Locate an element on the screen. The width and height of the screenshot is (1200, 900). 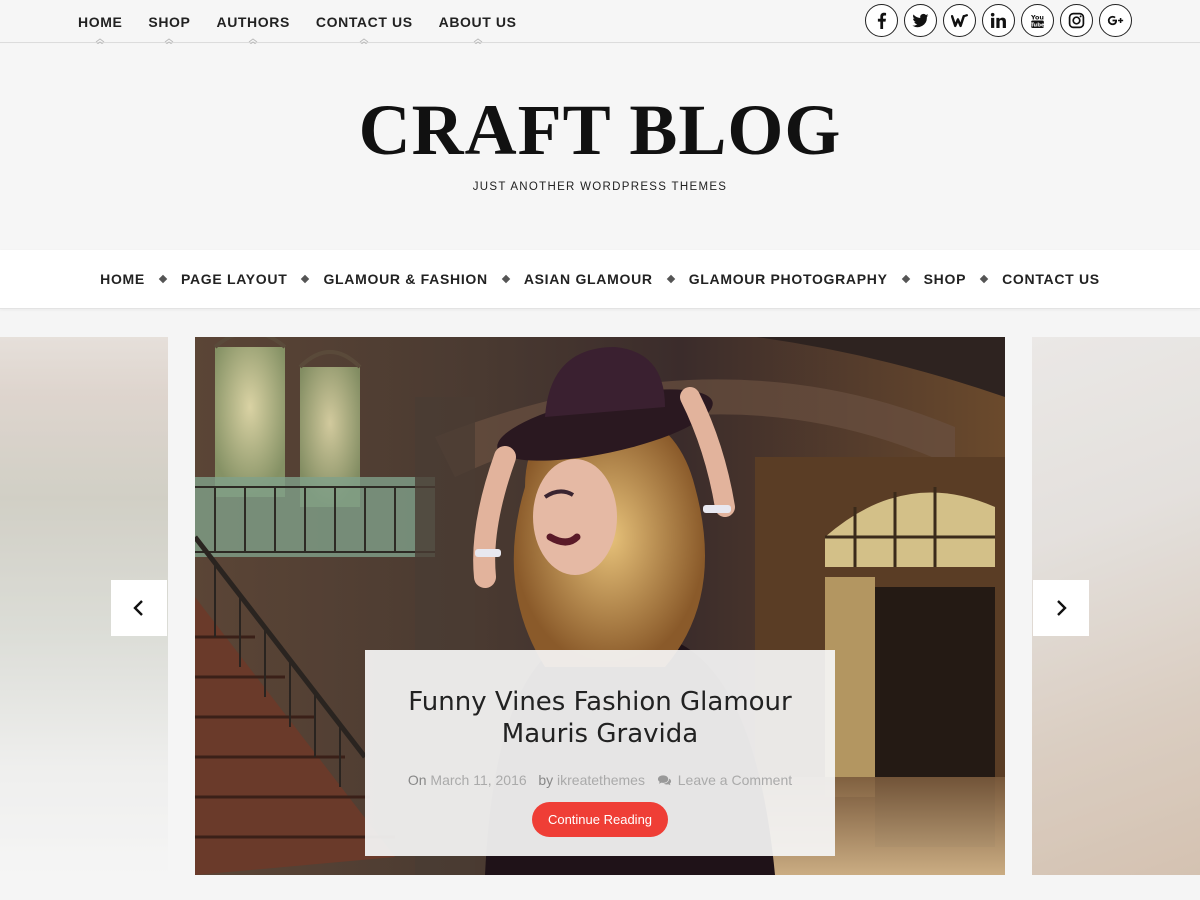
wattpad-icon is located at coordinates (959, 20).